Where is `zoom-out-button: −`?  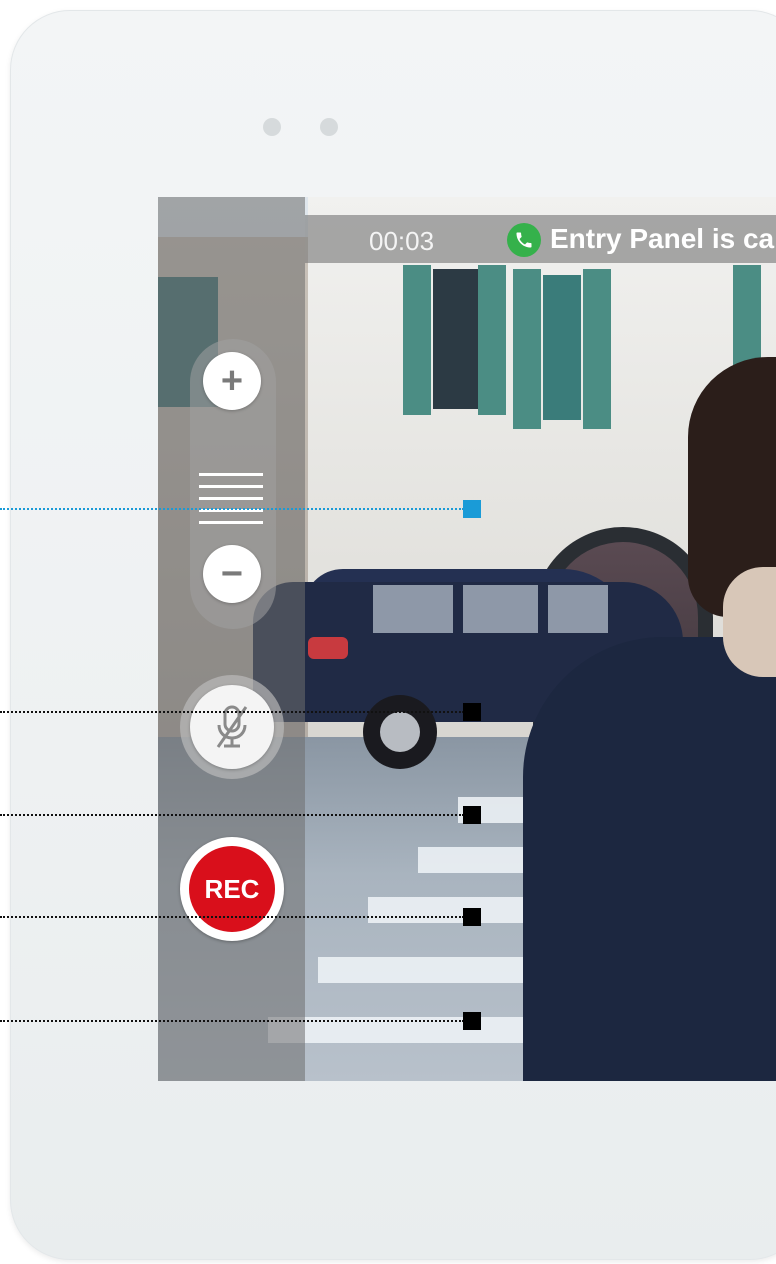 zoom-out-button: − is located at coordinates (232, 574).